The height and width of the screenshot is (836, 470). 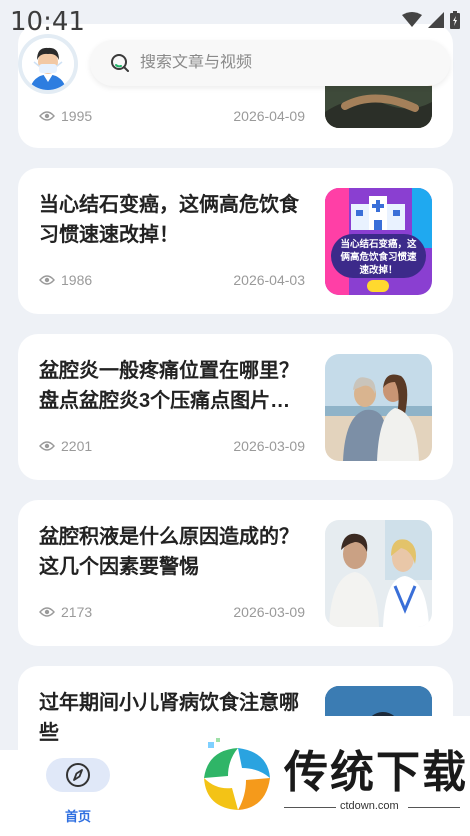 I want to click on view-count: 2201, so click(x=77, y=446).